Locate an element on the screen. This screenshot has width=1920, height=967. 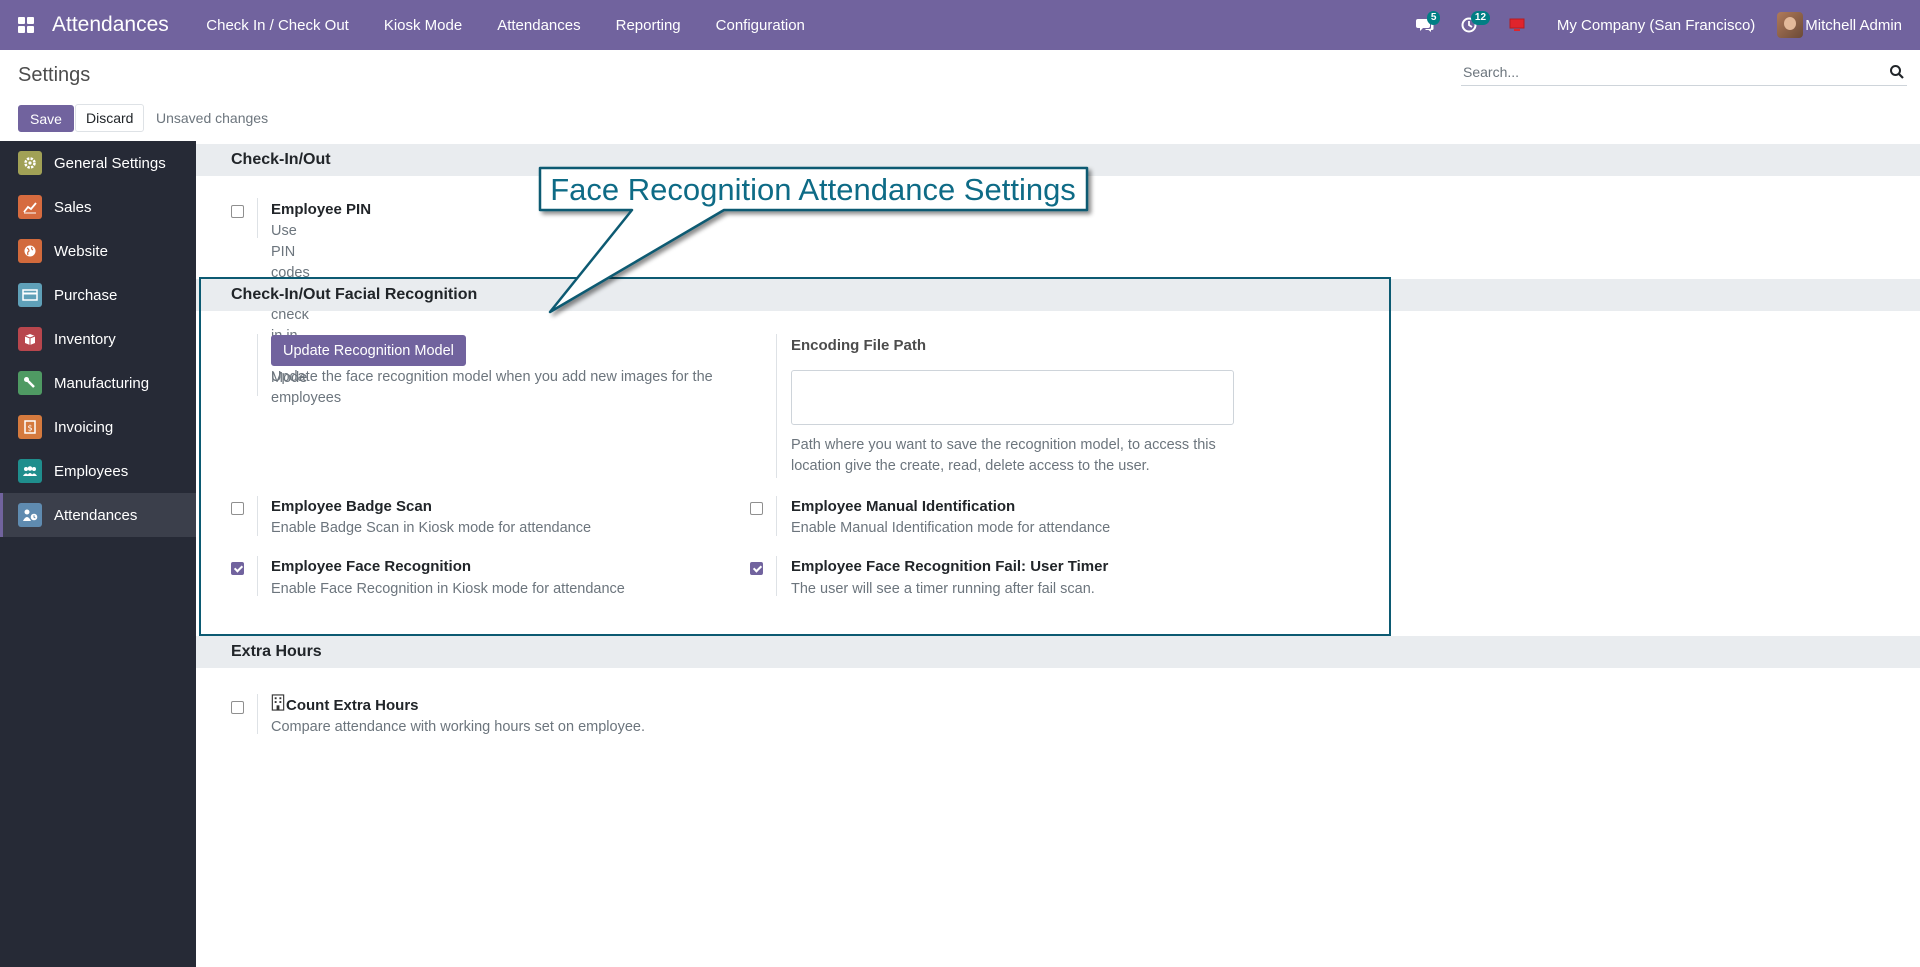
apps-menu-icon is located at coordinates (26, 25).